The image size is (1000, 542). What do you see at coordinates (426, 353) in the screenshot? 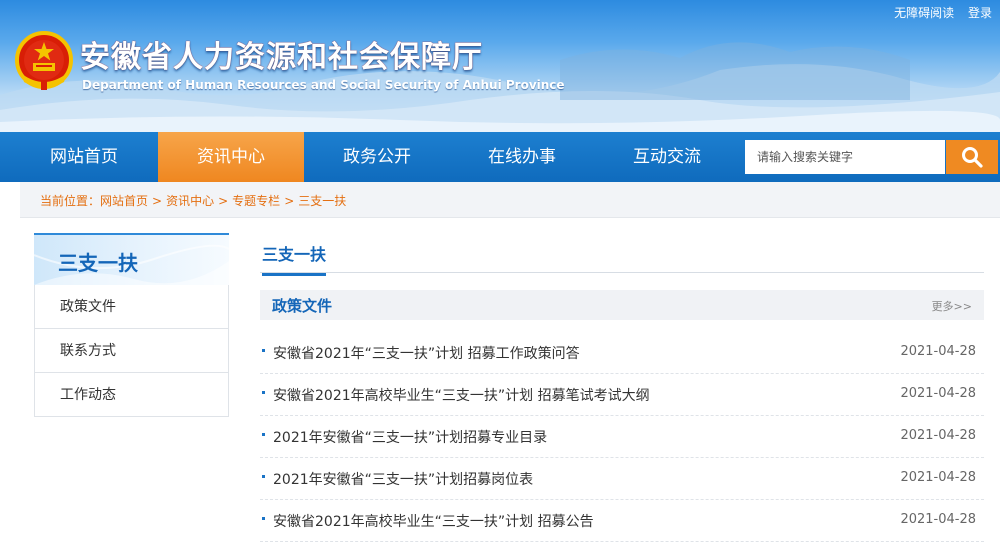
I see `news-title-link: 安徽省2021年“三支一扶”计划 招募工作政策问答` at bounding box center [426, 353].